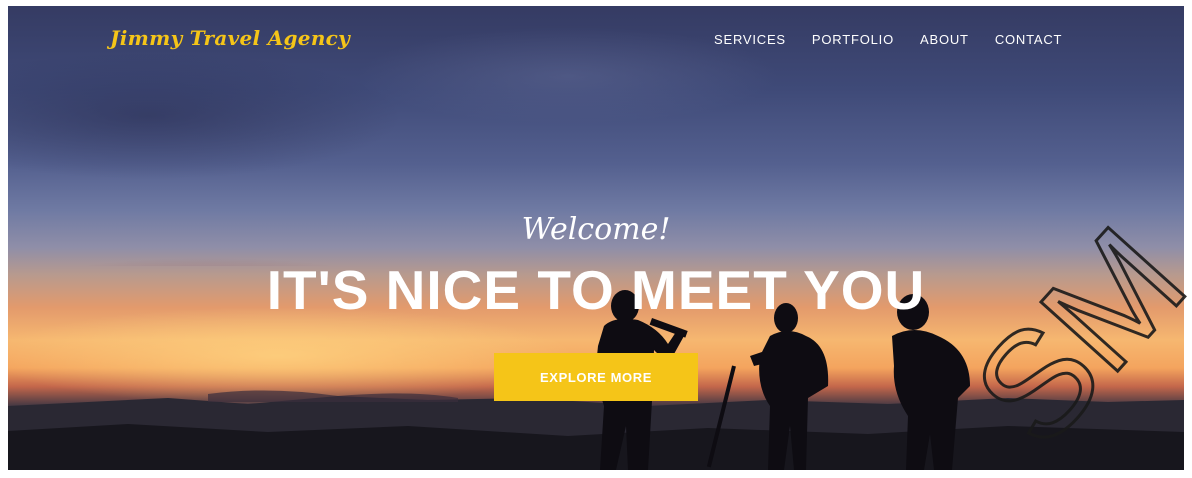 The width and height of the screenshot is (1192, 478). What do you see at coordinates (596, 229) in the screenshot?
I see `hero-welcome-text: Welcome!` at bounding box center [596, 229].